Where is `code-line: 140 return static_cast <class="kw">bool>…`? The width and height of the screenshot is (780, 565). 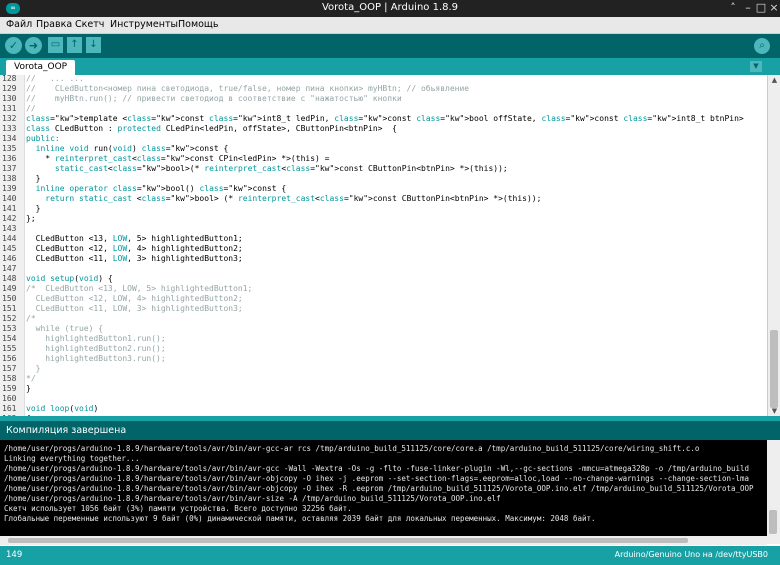 code-line: 140 return static_cast <class="kw">bool>… is located at coordinates (383, 199).